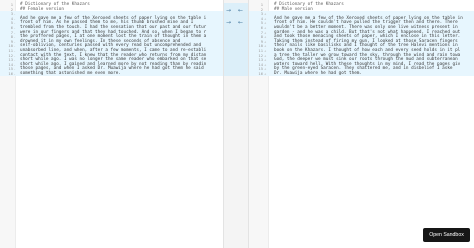 The image size is (474, 248). Describe the element at coordinates (14, 73) in the screenshot. I see `diff-marker: -` at that location.